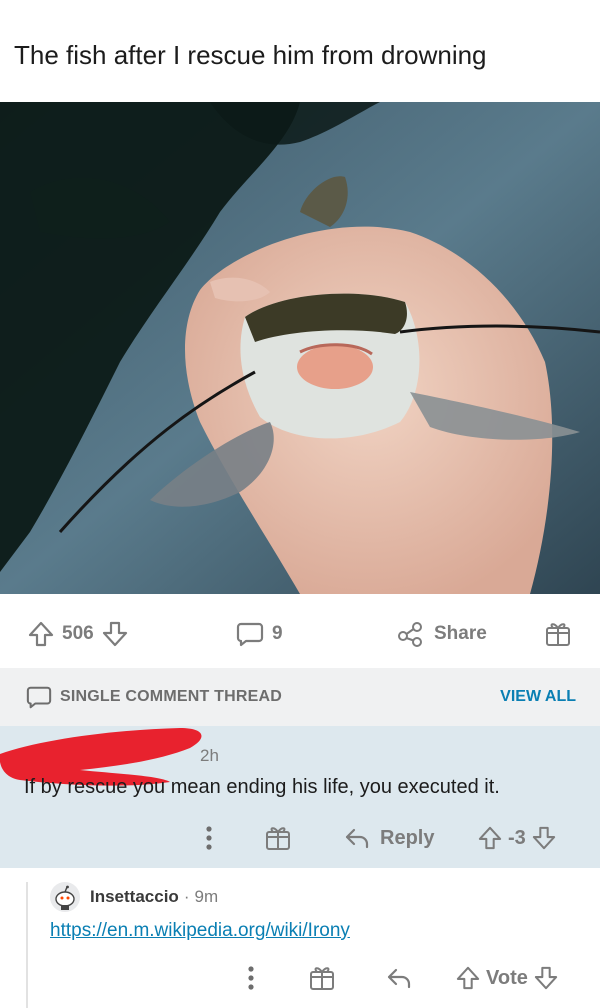 The width and height of the screenshot is (600, 1008). I want to click on post-score: 506, so click(78, 633).